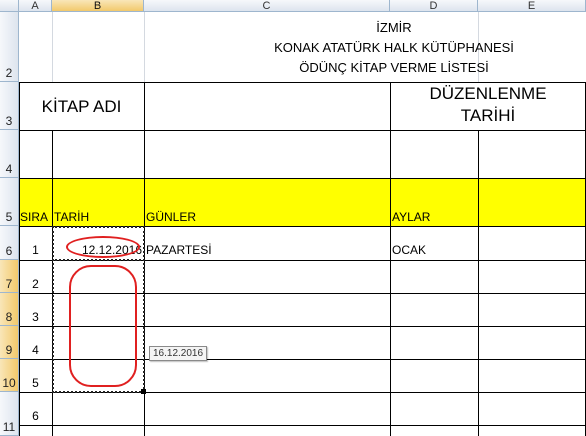  What do you see at coordinates (409, 250) in the screenshot?
I see `ay-cell-1: OCAK` at bounding box center [409, 250].